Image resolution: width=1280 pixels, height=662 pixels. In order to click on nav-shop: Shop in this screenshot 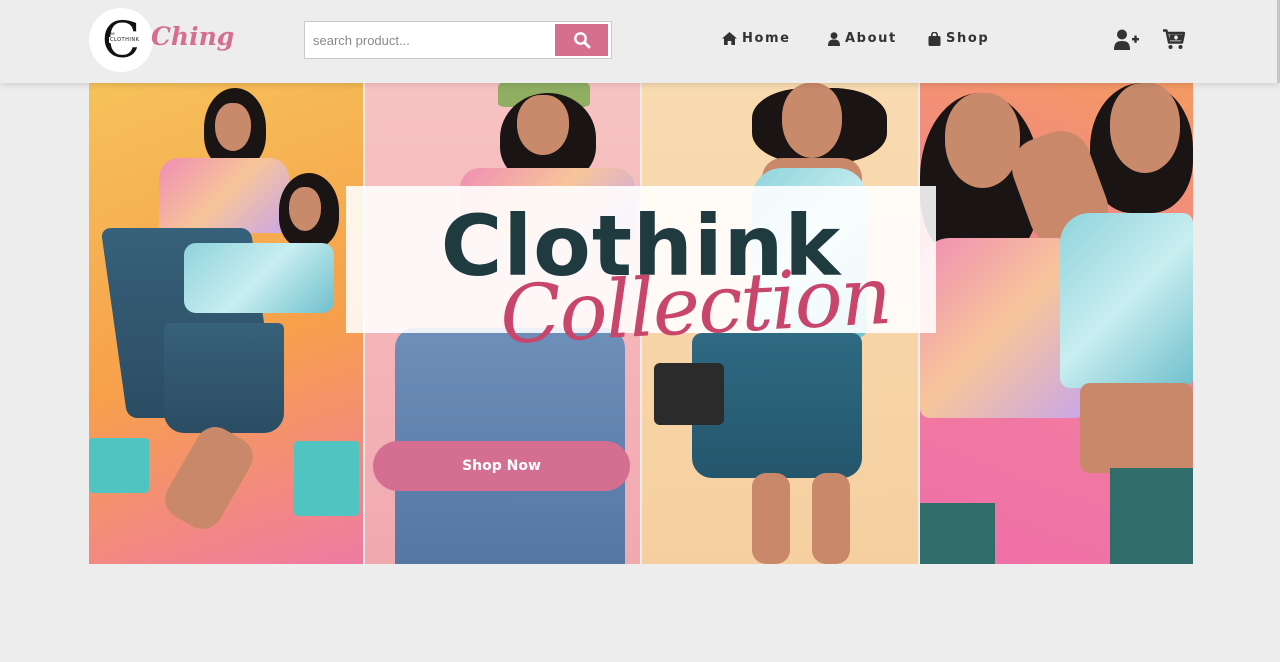, I will do `click(958, 38)`.